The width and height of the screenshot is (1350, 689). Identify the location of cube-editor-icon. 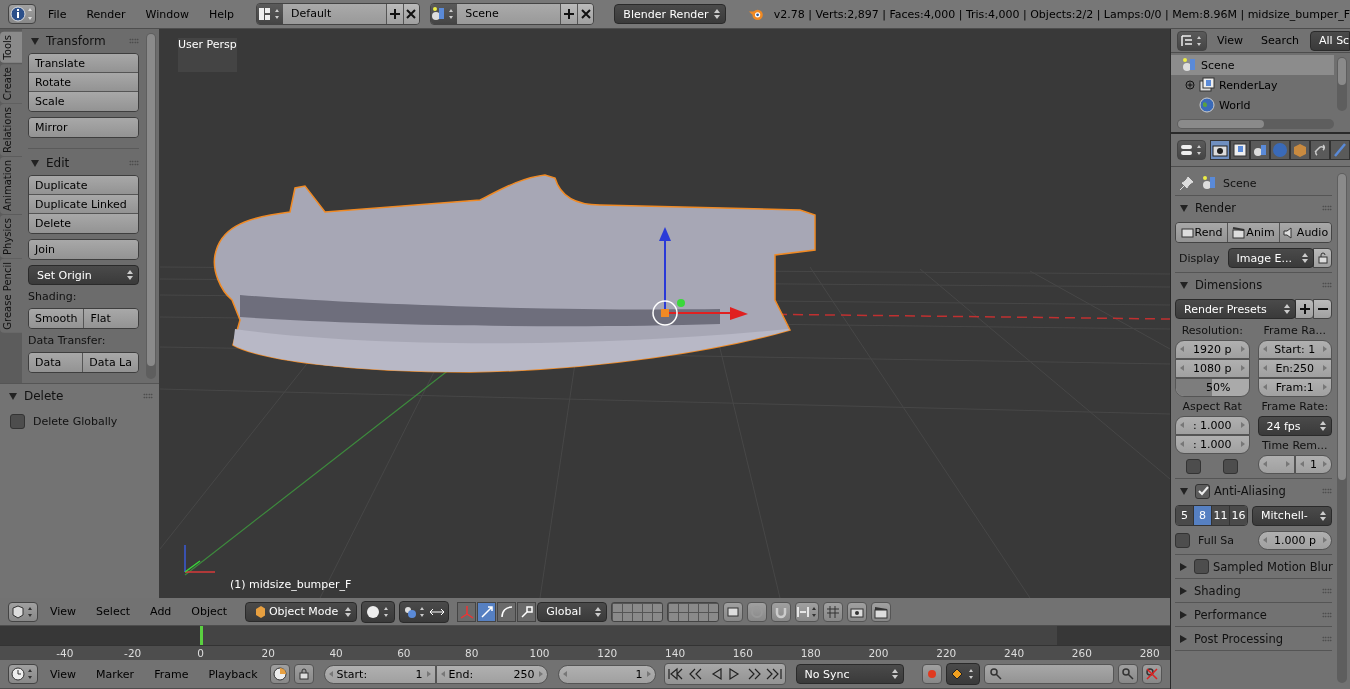
(23, 611).